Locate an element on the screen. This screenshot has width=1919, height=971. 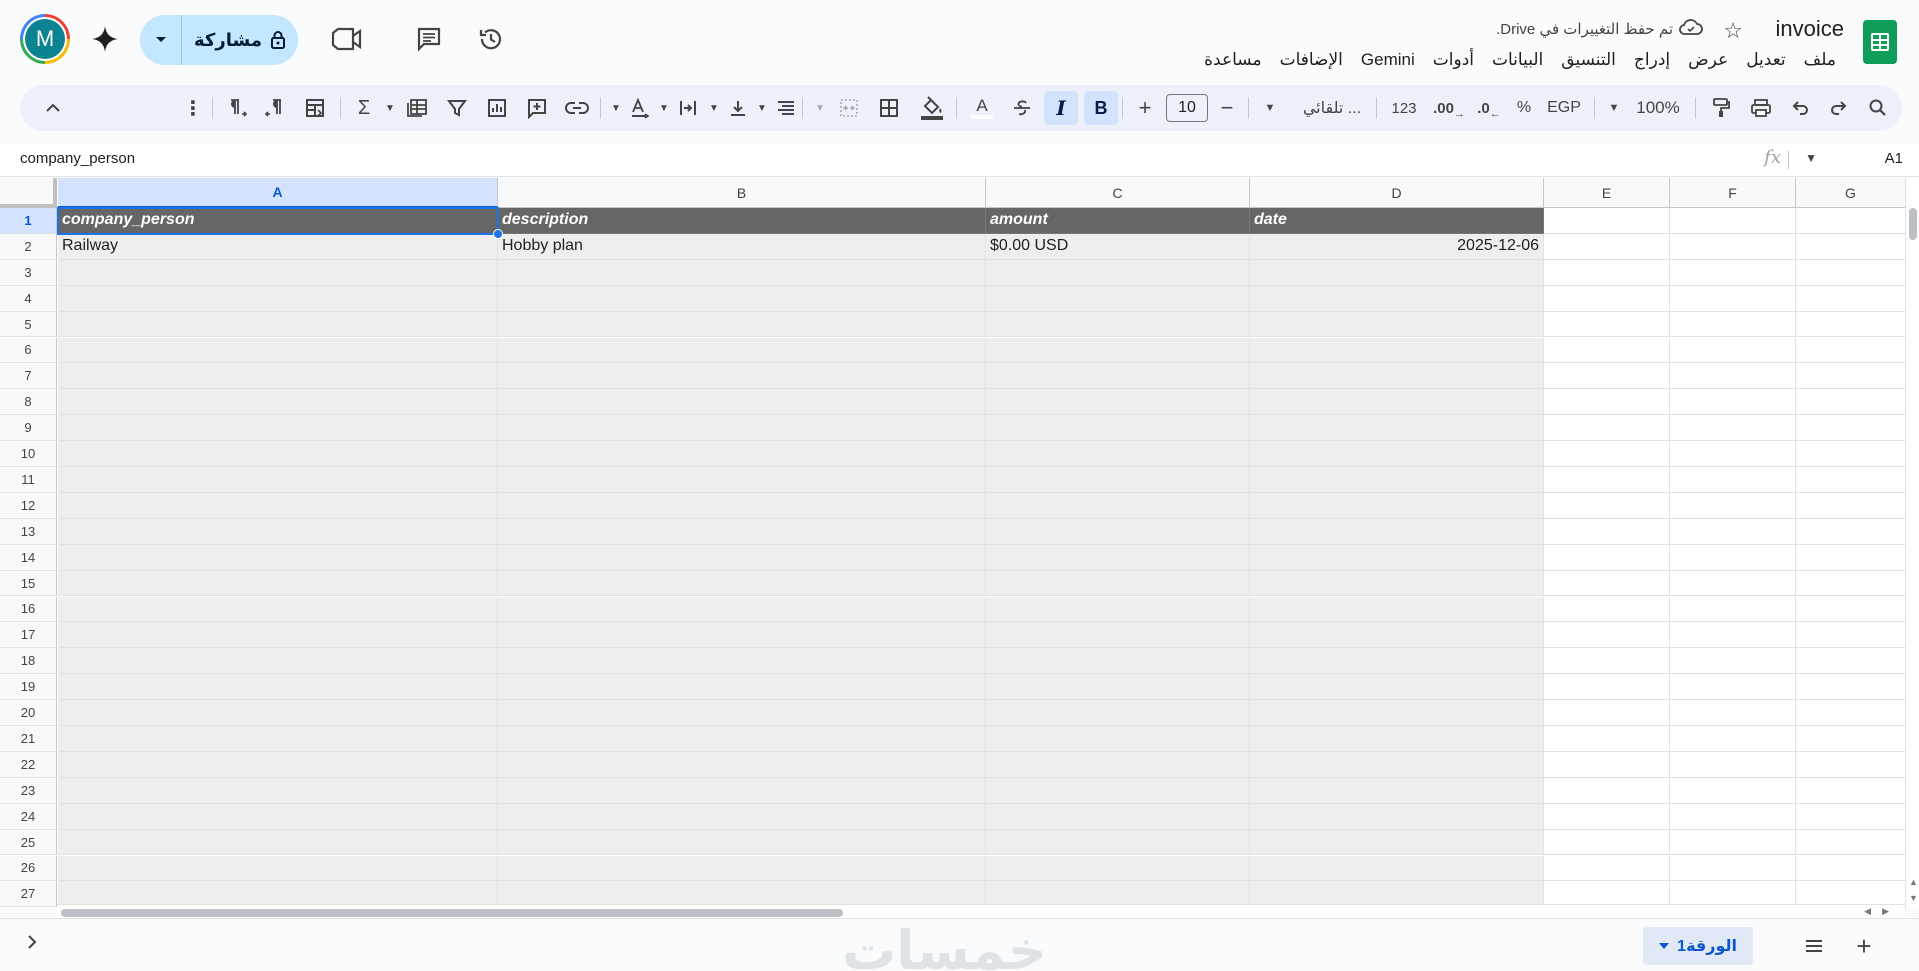
column-header-e: E is located at coordinates (1607, 193).